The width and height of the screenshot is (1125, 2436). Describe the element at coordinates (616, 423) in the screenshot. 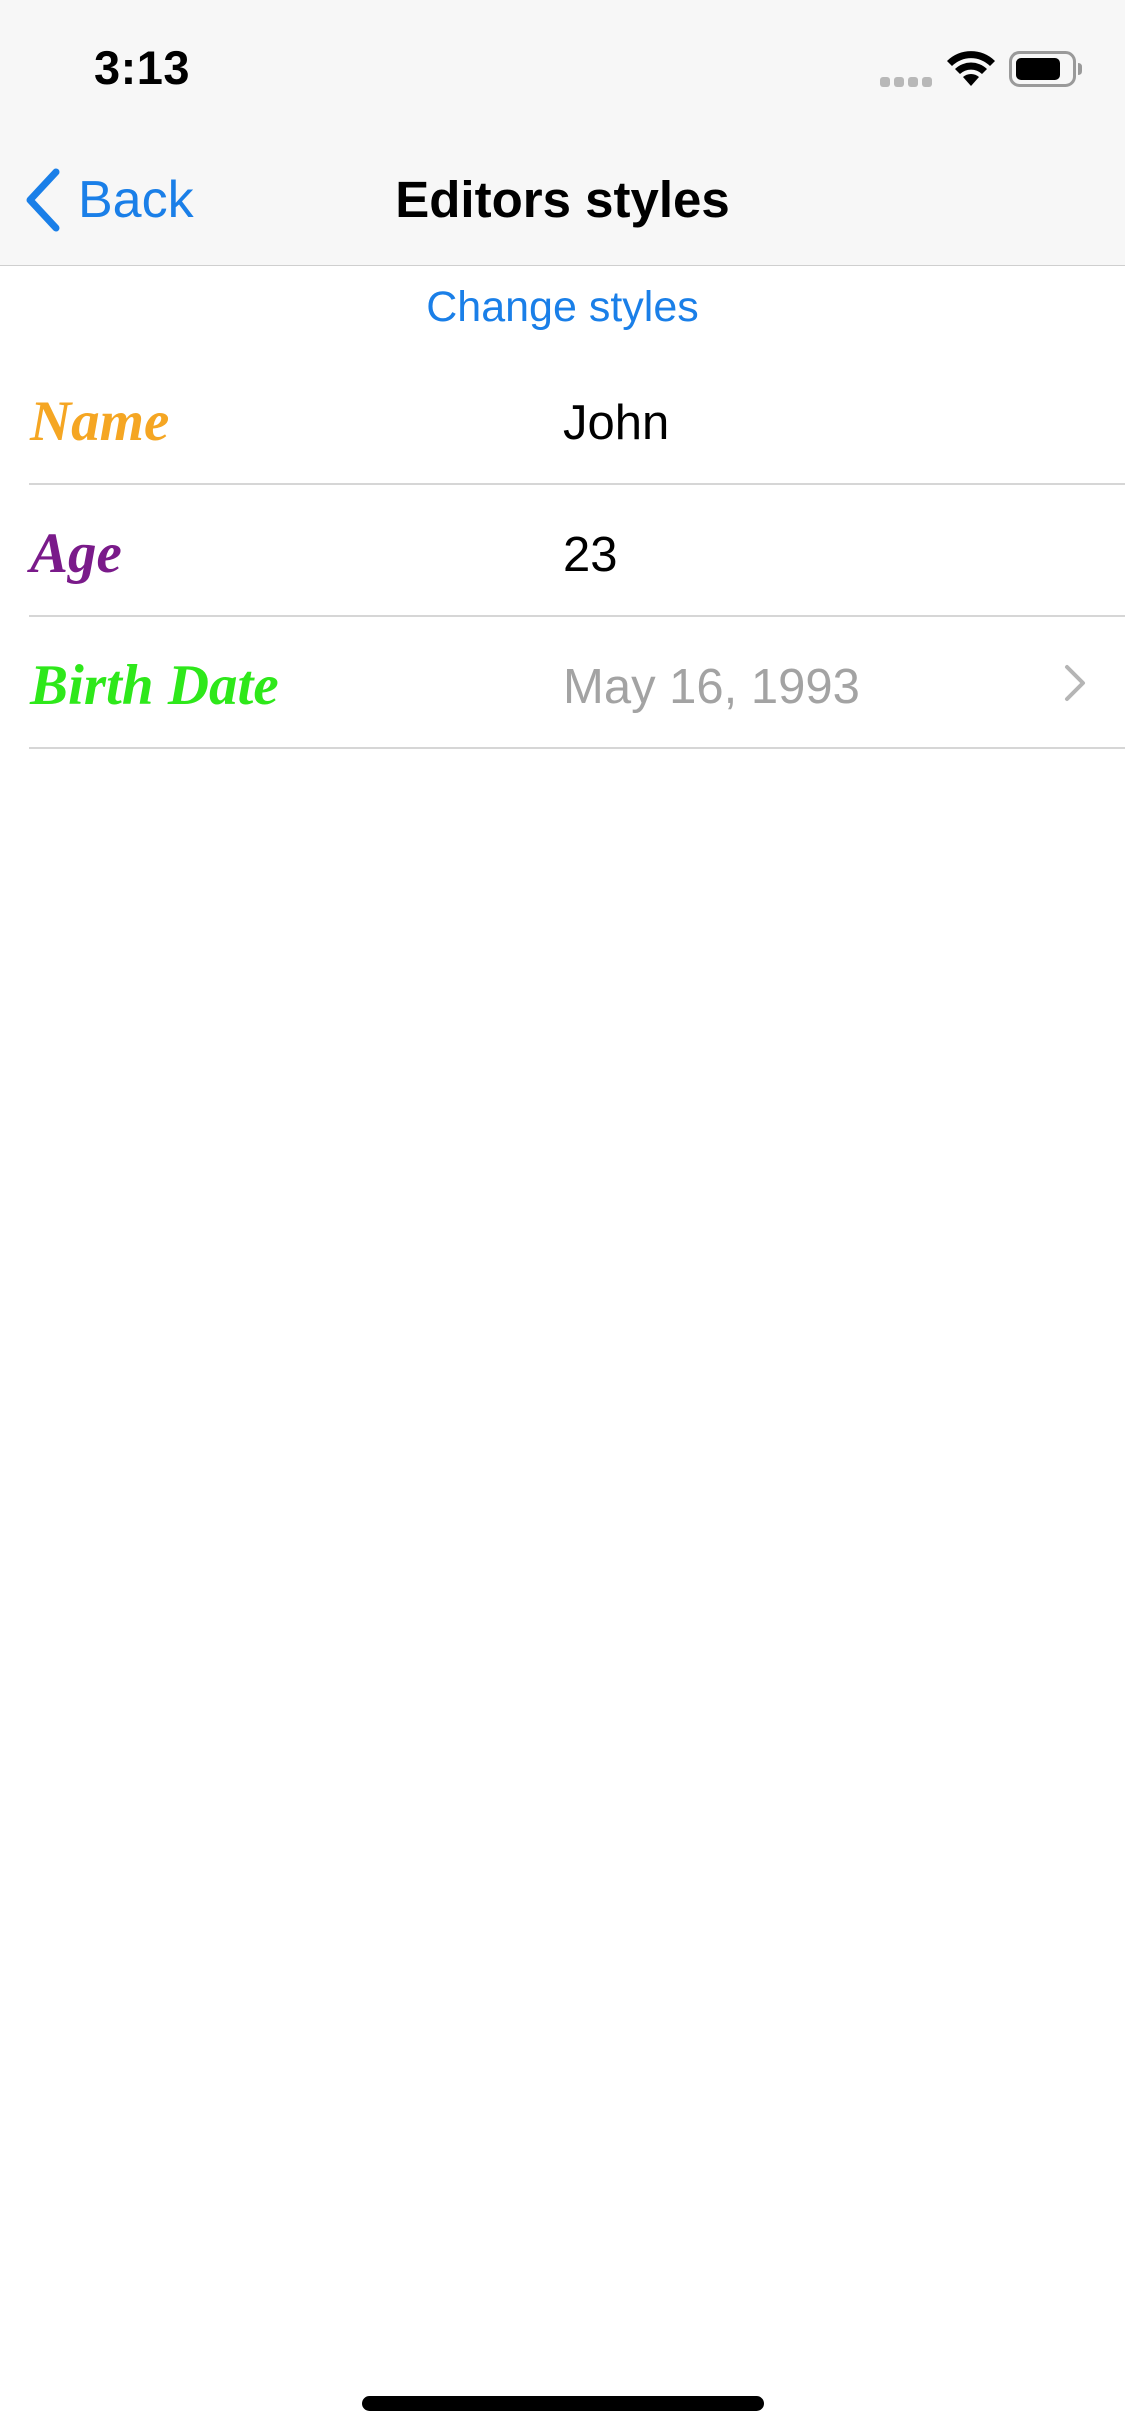

I see `name-field: John` at that location.